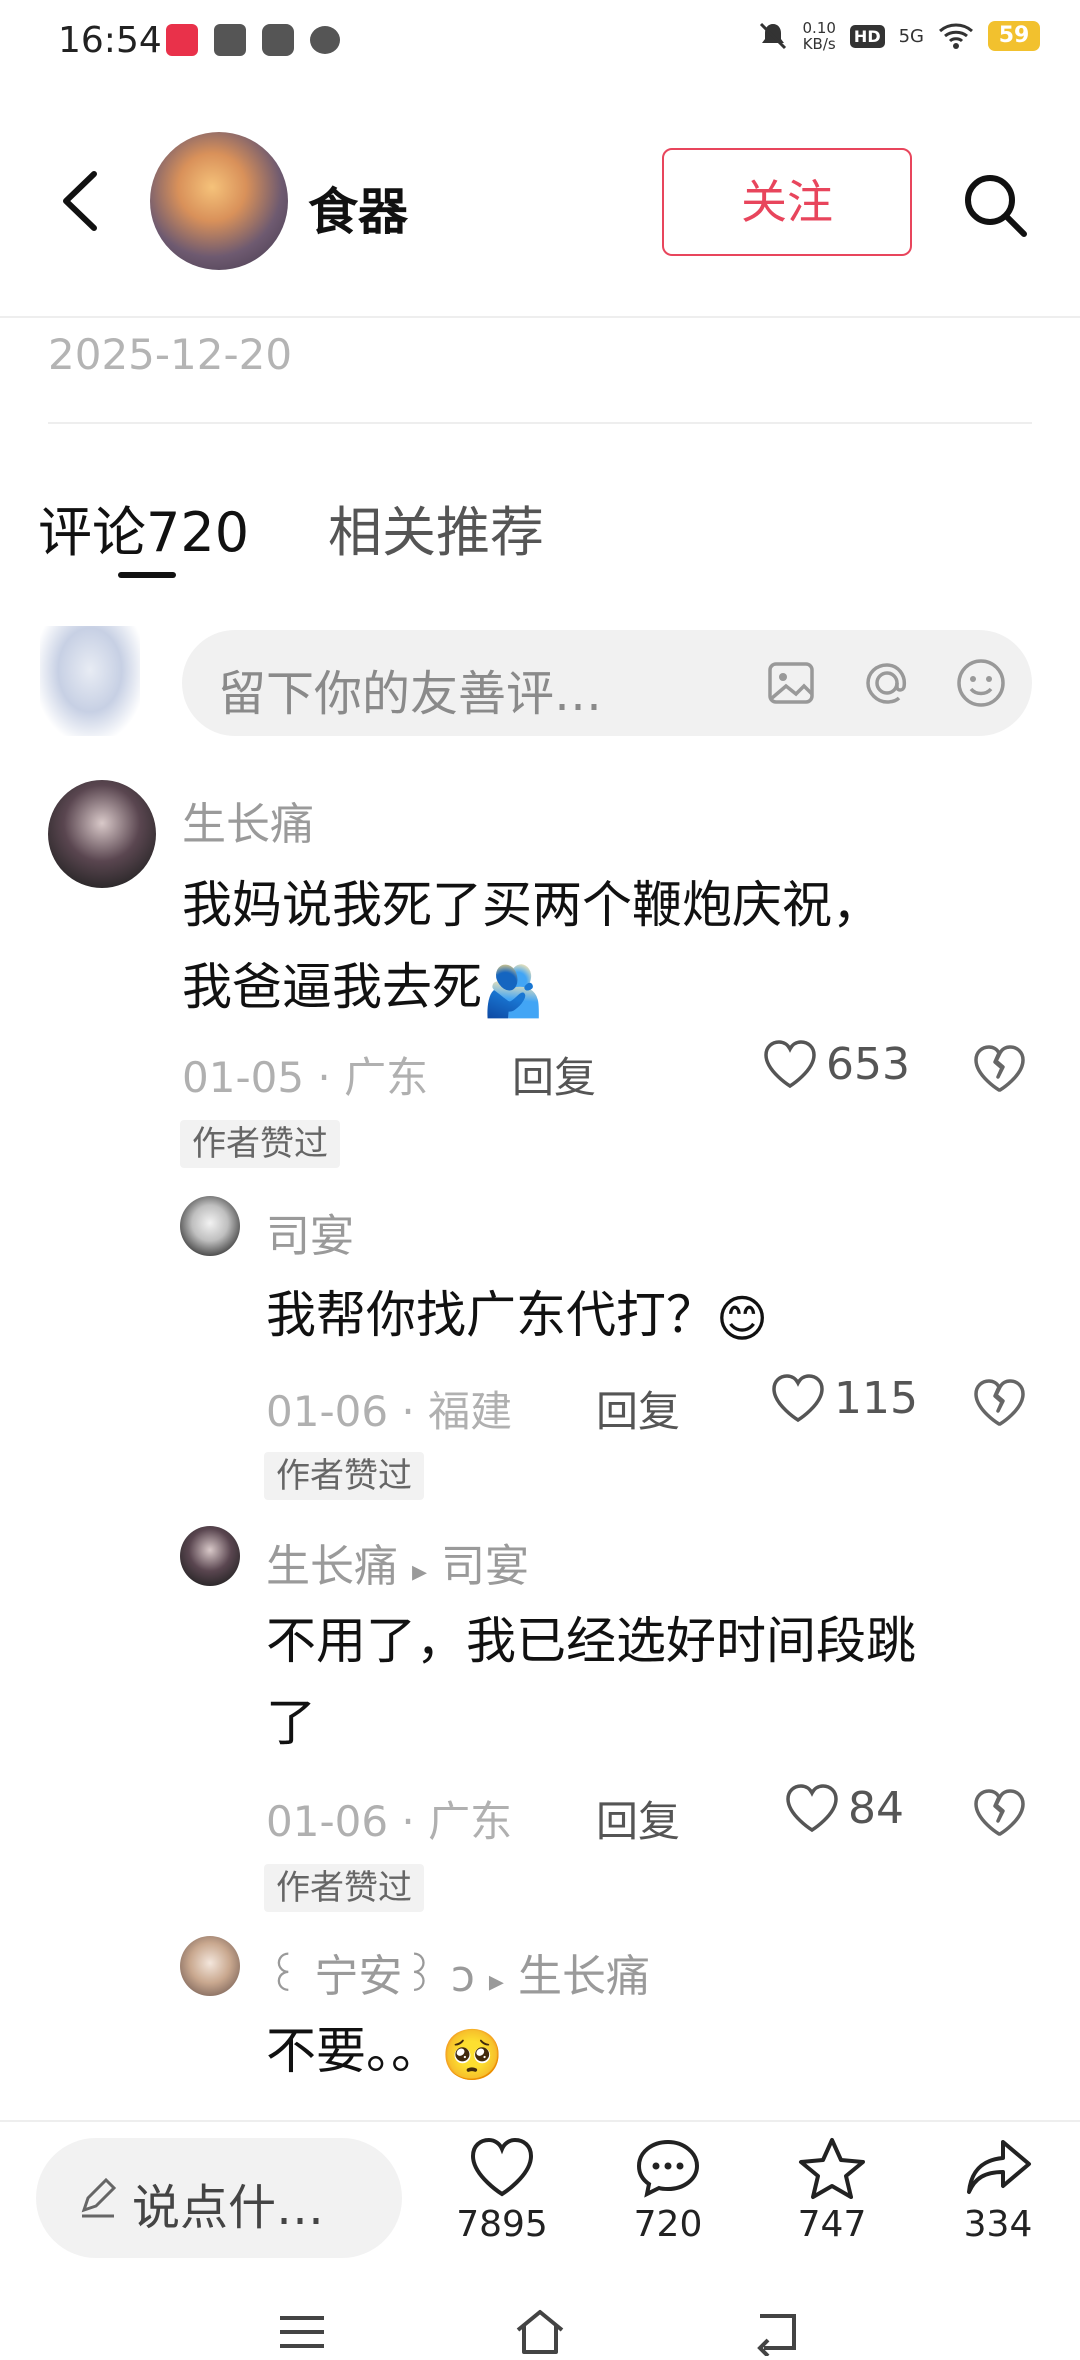  Describe the element at coordinates (887, 683) in the screenshot. I see `mention-icon` at that location.